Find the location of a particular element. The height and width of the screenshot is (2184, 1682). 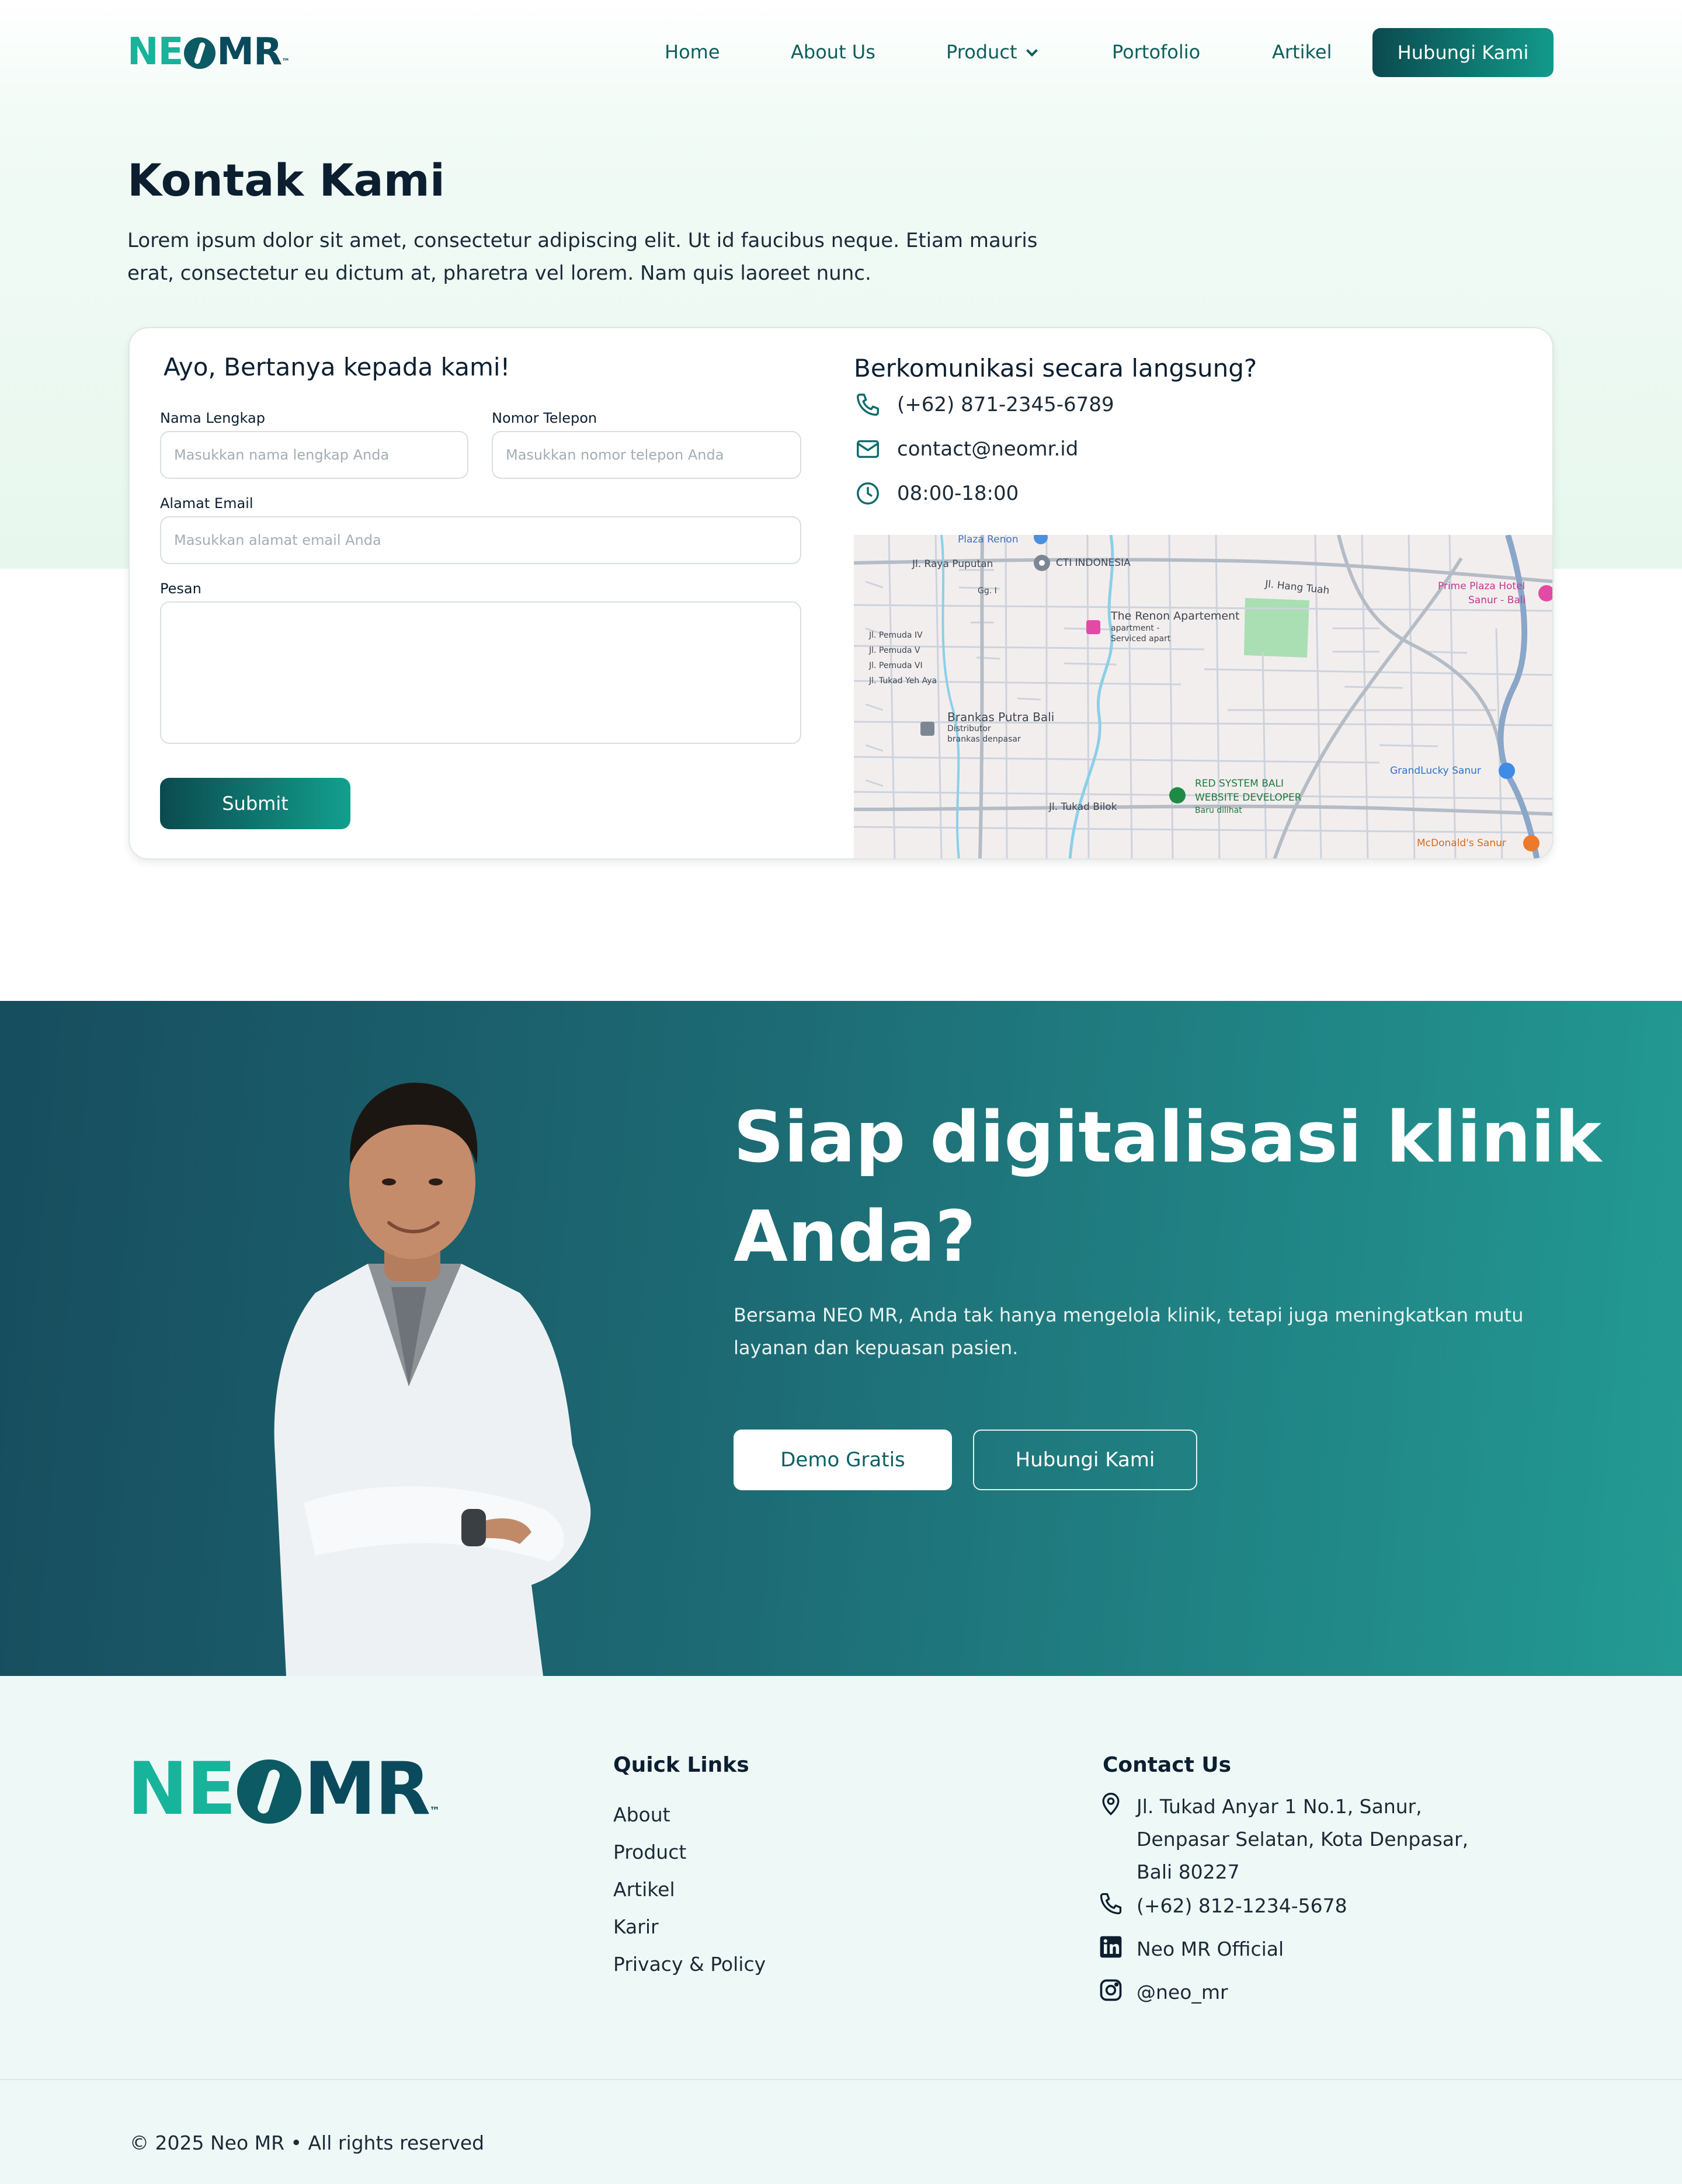

map-label-gg-i: Gg. I is located at coordinates (987, 591).